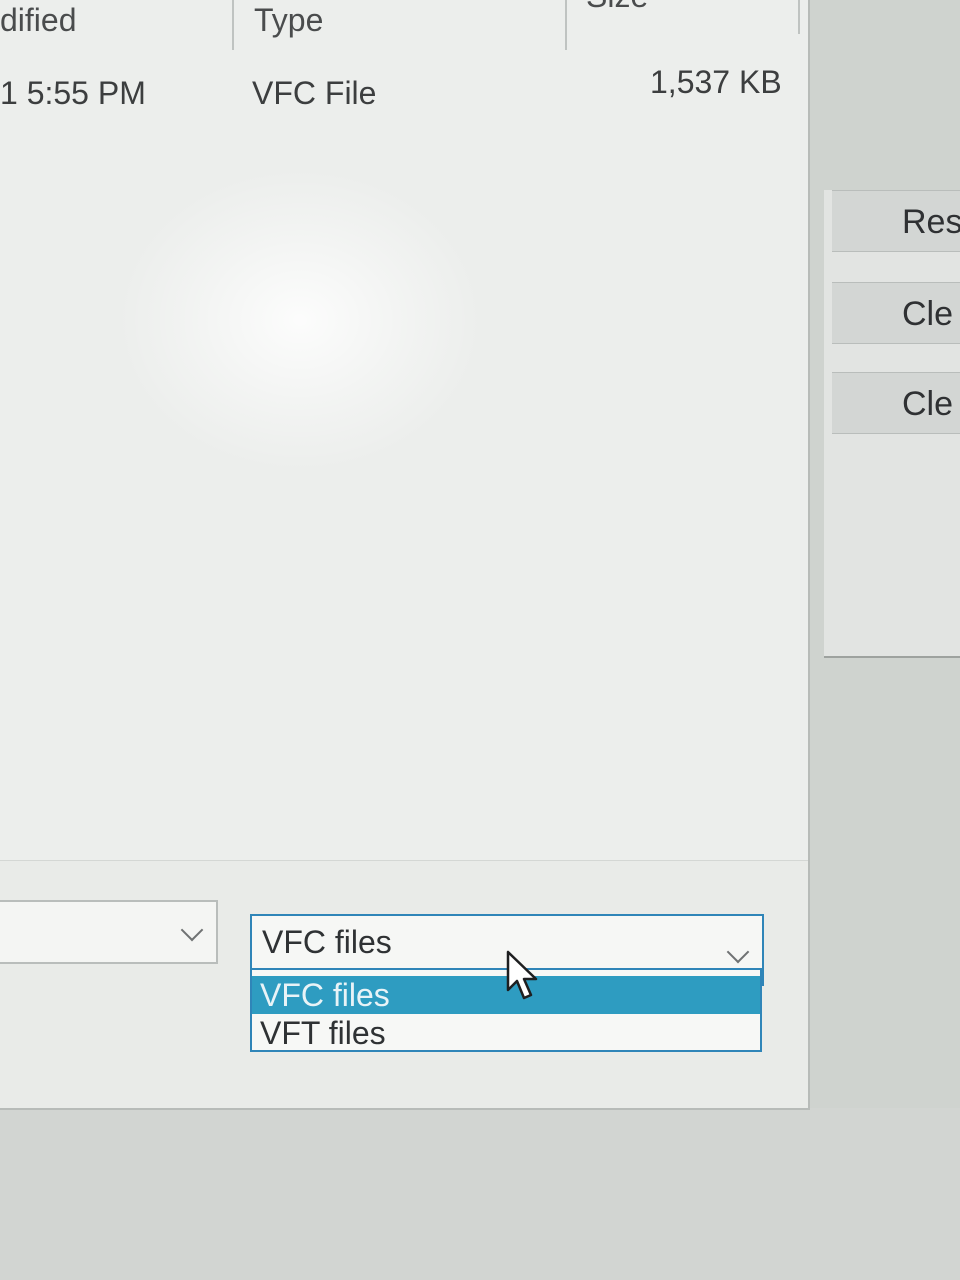 This screenshot has height=1280, width=960. I want to click on mouse-cursor-icon, so click(522, 975).